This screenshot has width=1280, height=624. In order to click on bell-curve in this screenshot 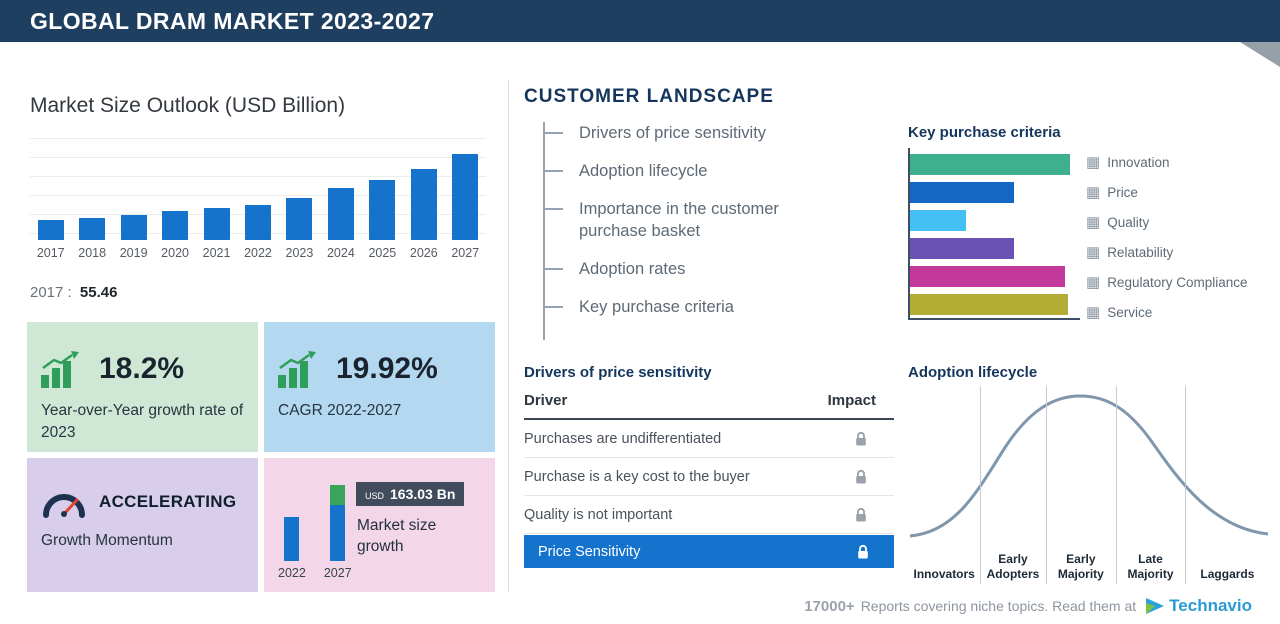, I will do `click(1089, 466)`.